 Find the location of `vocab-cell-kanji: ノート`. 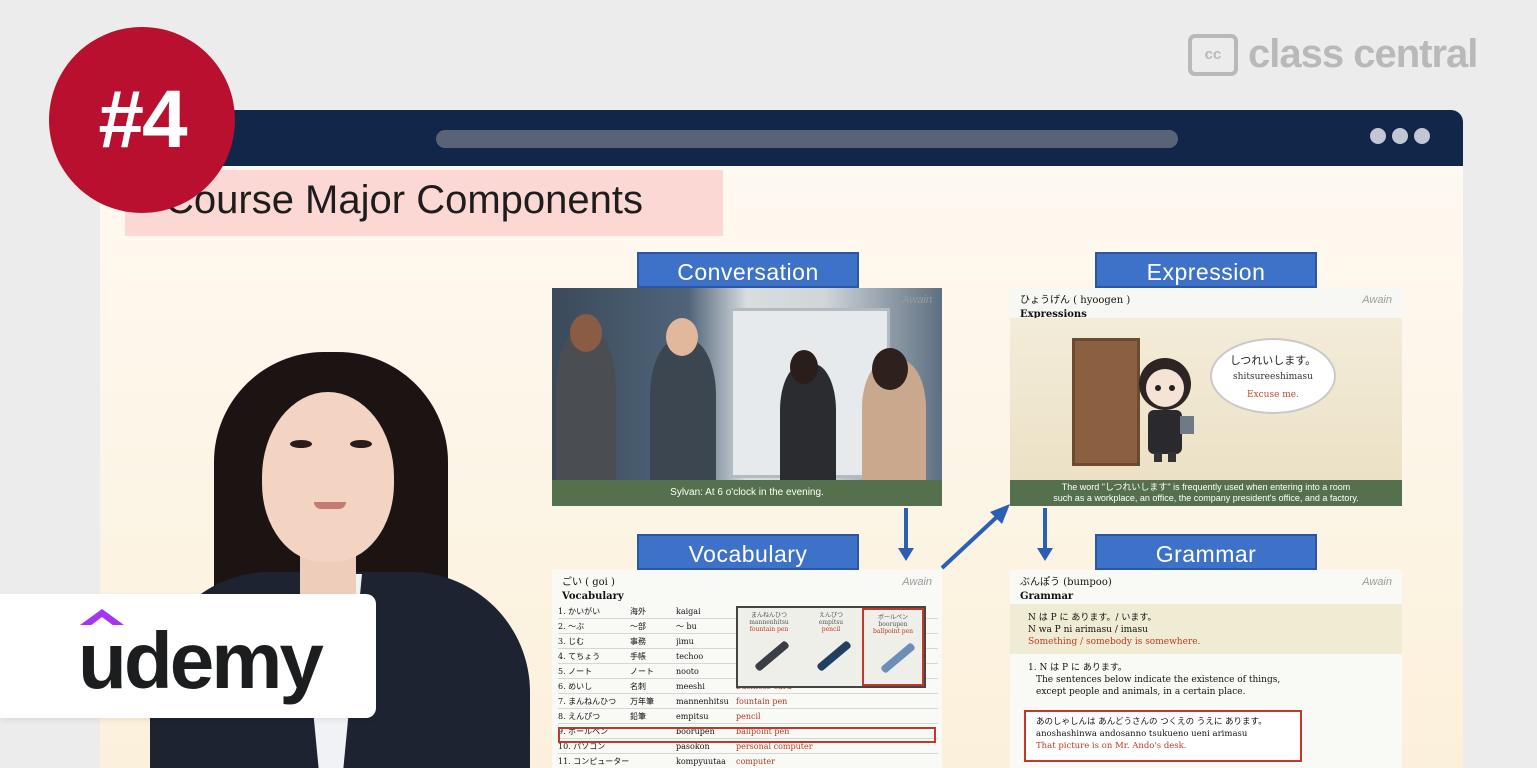

vocab-cell-kanji: ノート is located at coordinates (642, 671).